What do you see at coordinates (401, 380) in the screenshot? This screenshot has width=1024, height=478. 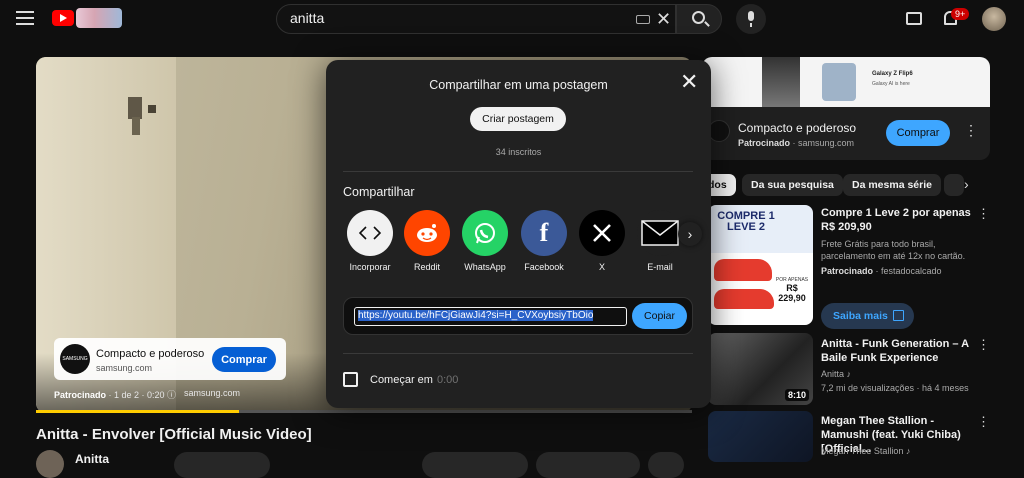 I see `start-at-label: Começar em` at bounding box center [401, 380].